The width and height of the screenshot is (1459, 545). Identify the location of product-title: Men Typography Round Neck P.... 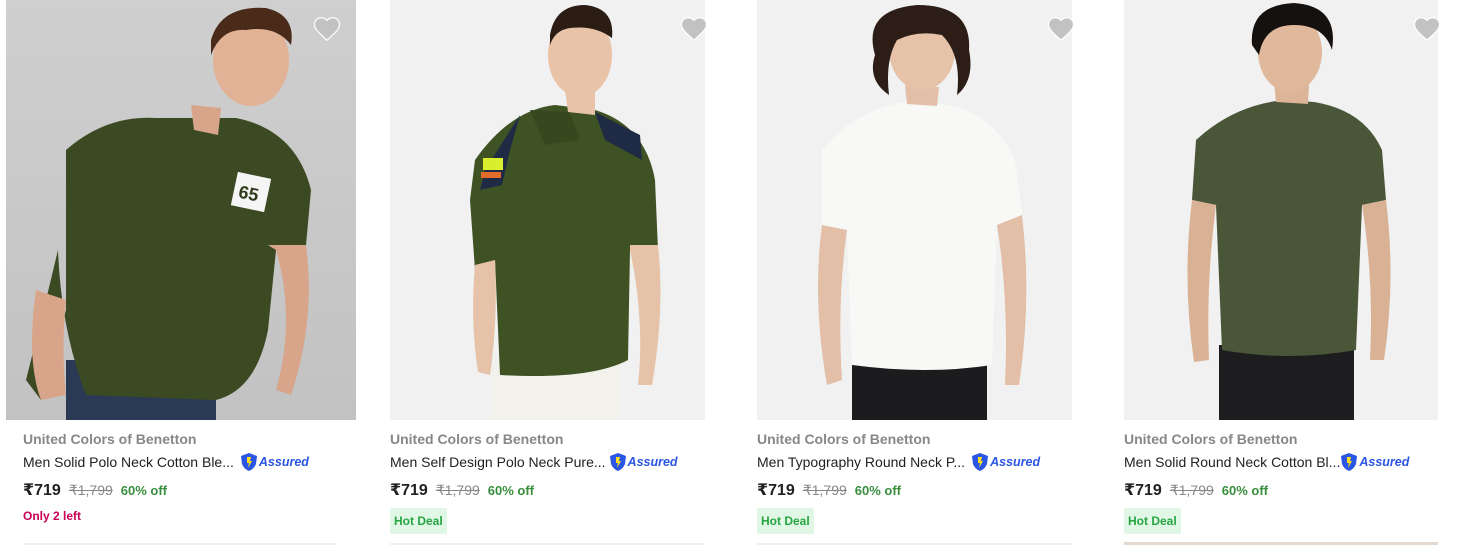
(861, 462).